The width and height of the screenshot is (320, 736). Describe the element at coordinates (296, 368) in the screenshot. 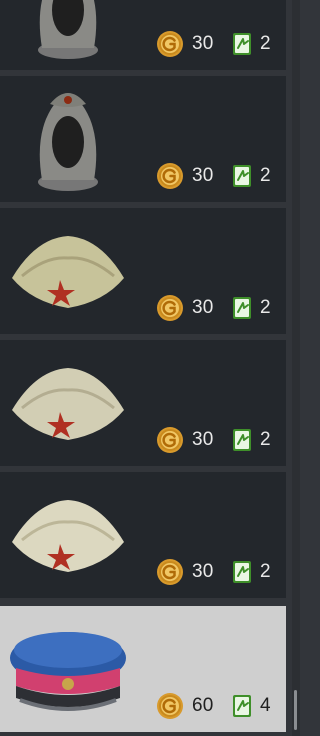

I see `vertical-scrollbar` at that location.